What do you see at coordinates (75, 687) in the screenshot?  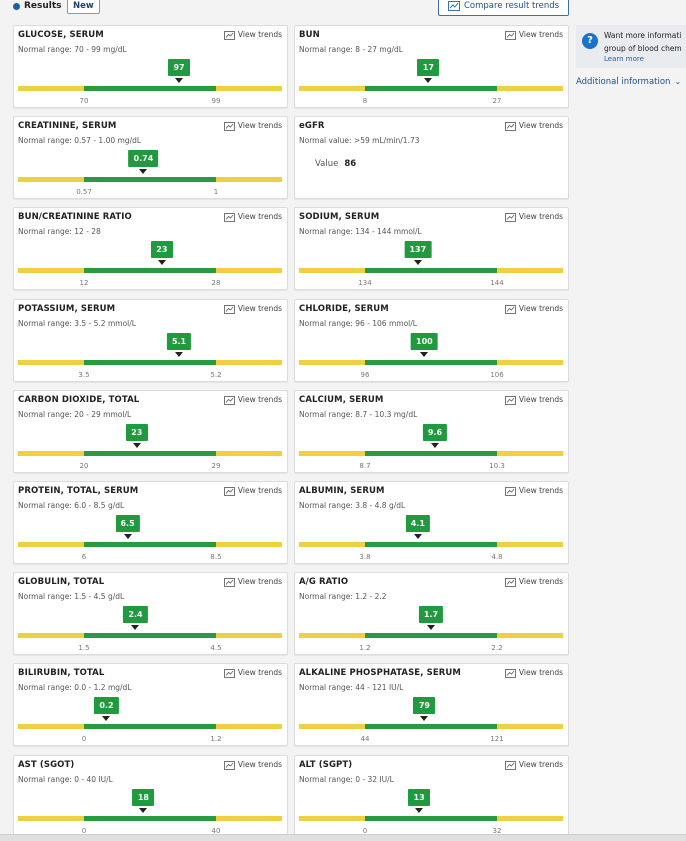 I see `normal-range: Normal range: 0.0 - 1.2 mg/dL` at bounding box center [75, 687].